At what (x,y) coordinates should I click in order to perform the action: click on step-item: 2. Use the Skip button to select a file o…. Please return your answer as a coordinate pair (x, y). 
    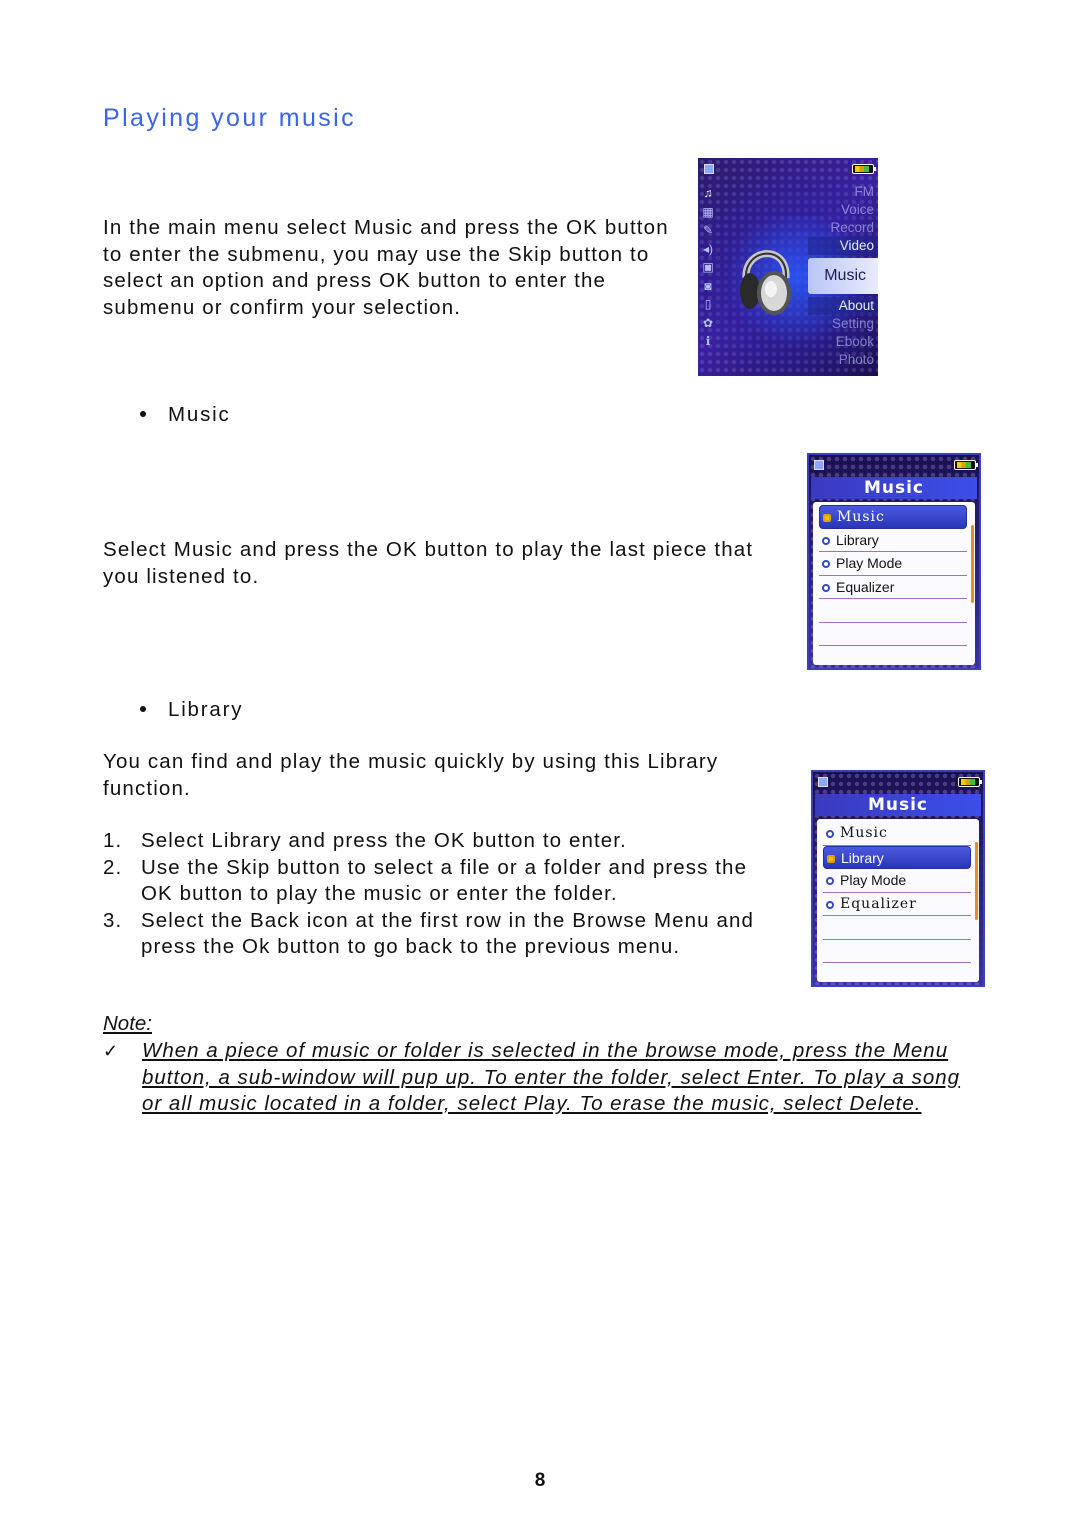
    Looking at the image, I should click on (443, 881).